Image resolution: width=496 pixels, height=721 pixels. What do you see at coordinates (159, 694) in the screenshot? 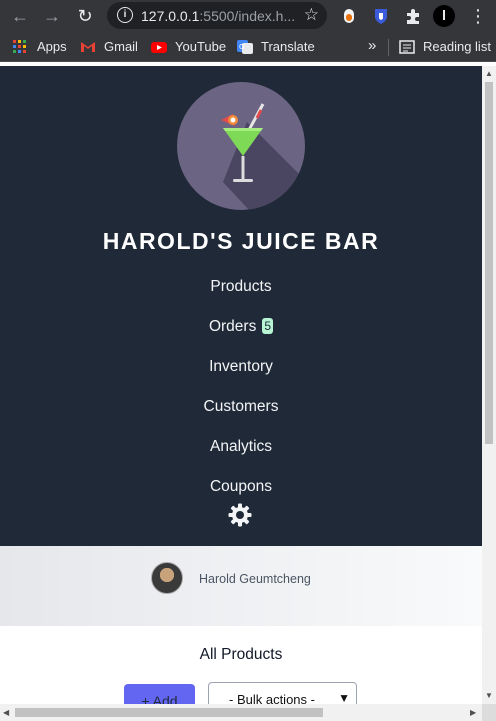
I see `add-product-button: + Add` at bounding box center [159, 694].